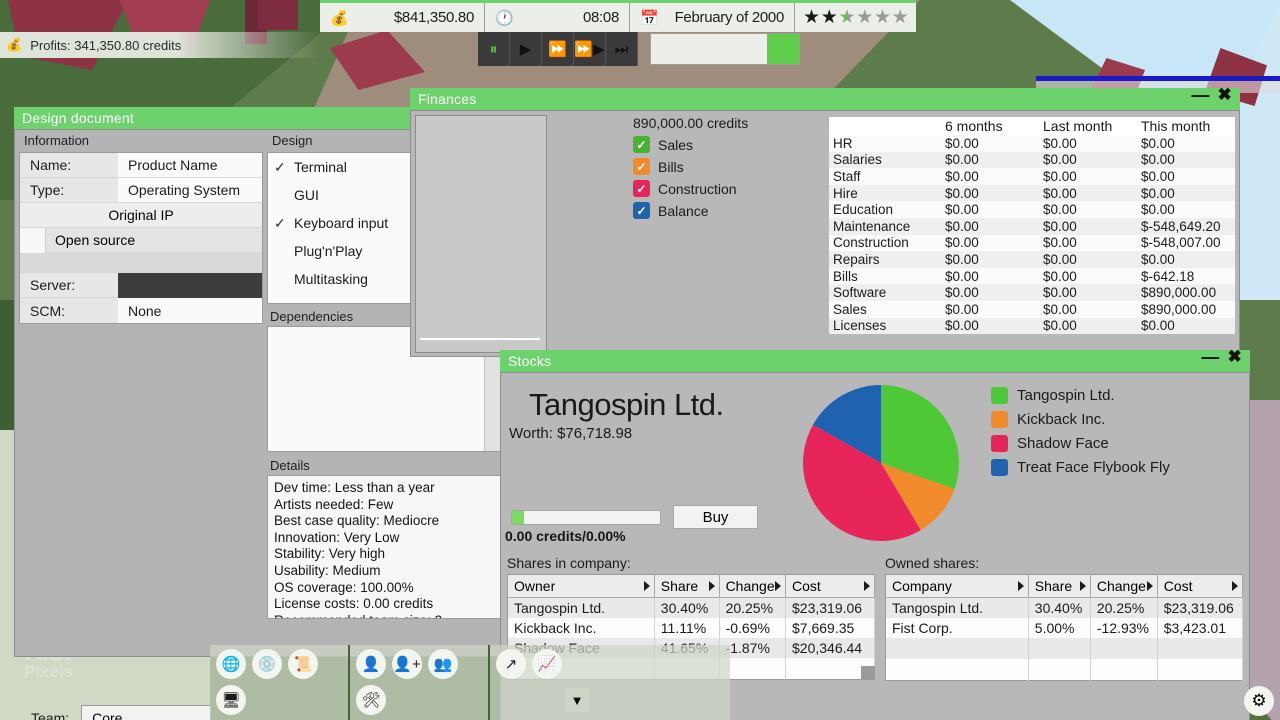 This screenshot has width=1280, height=720. Describe the element at coordinates (371, 700) in the screenshot. I see `person-tools-icon: 🛠` at that location.